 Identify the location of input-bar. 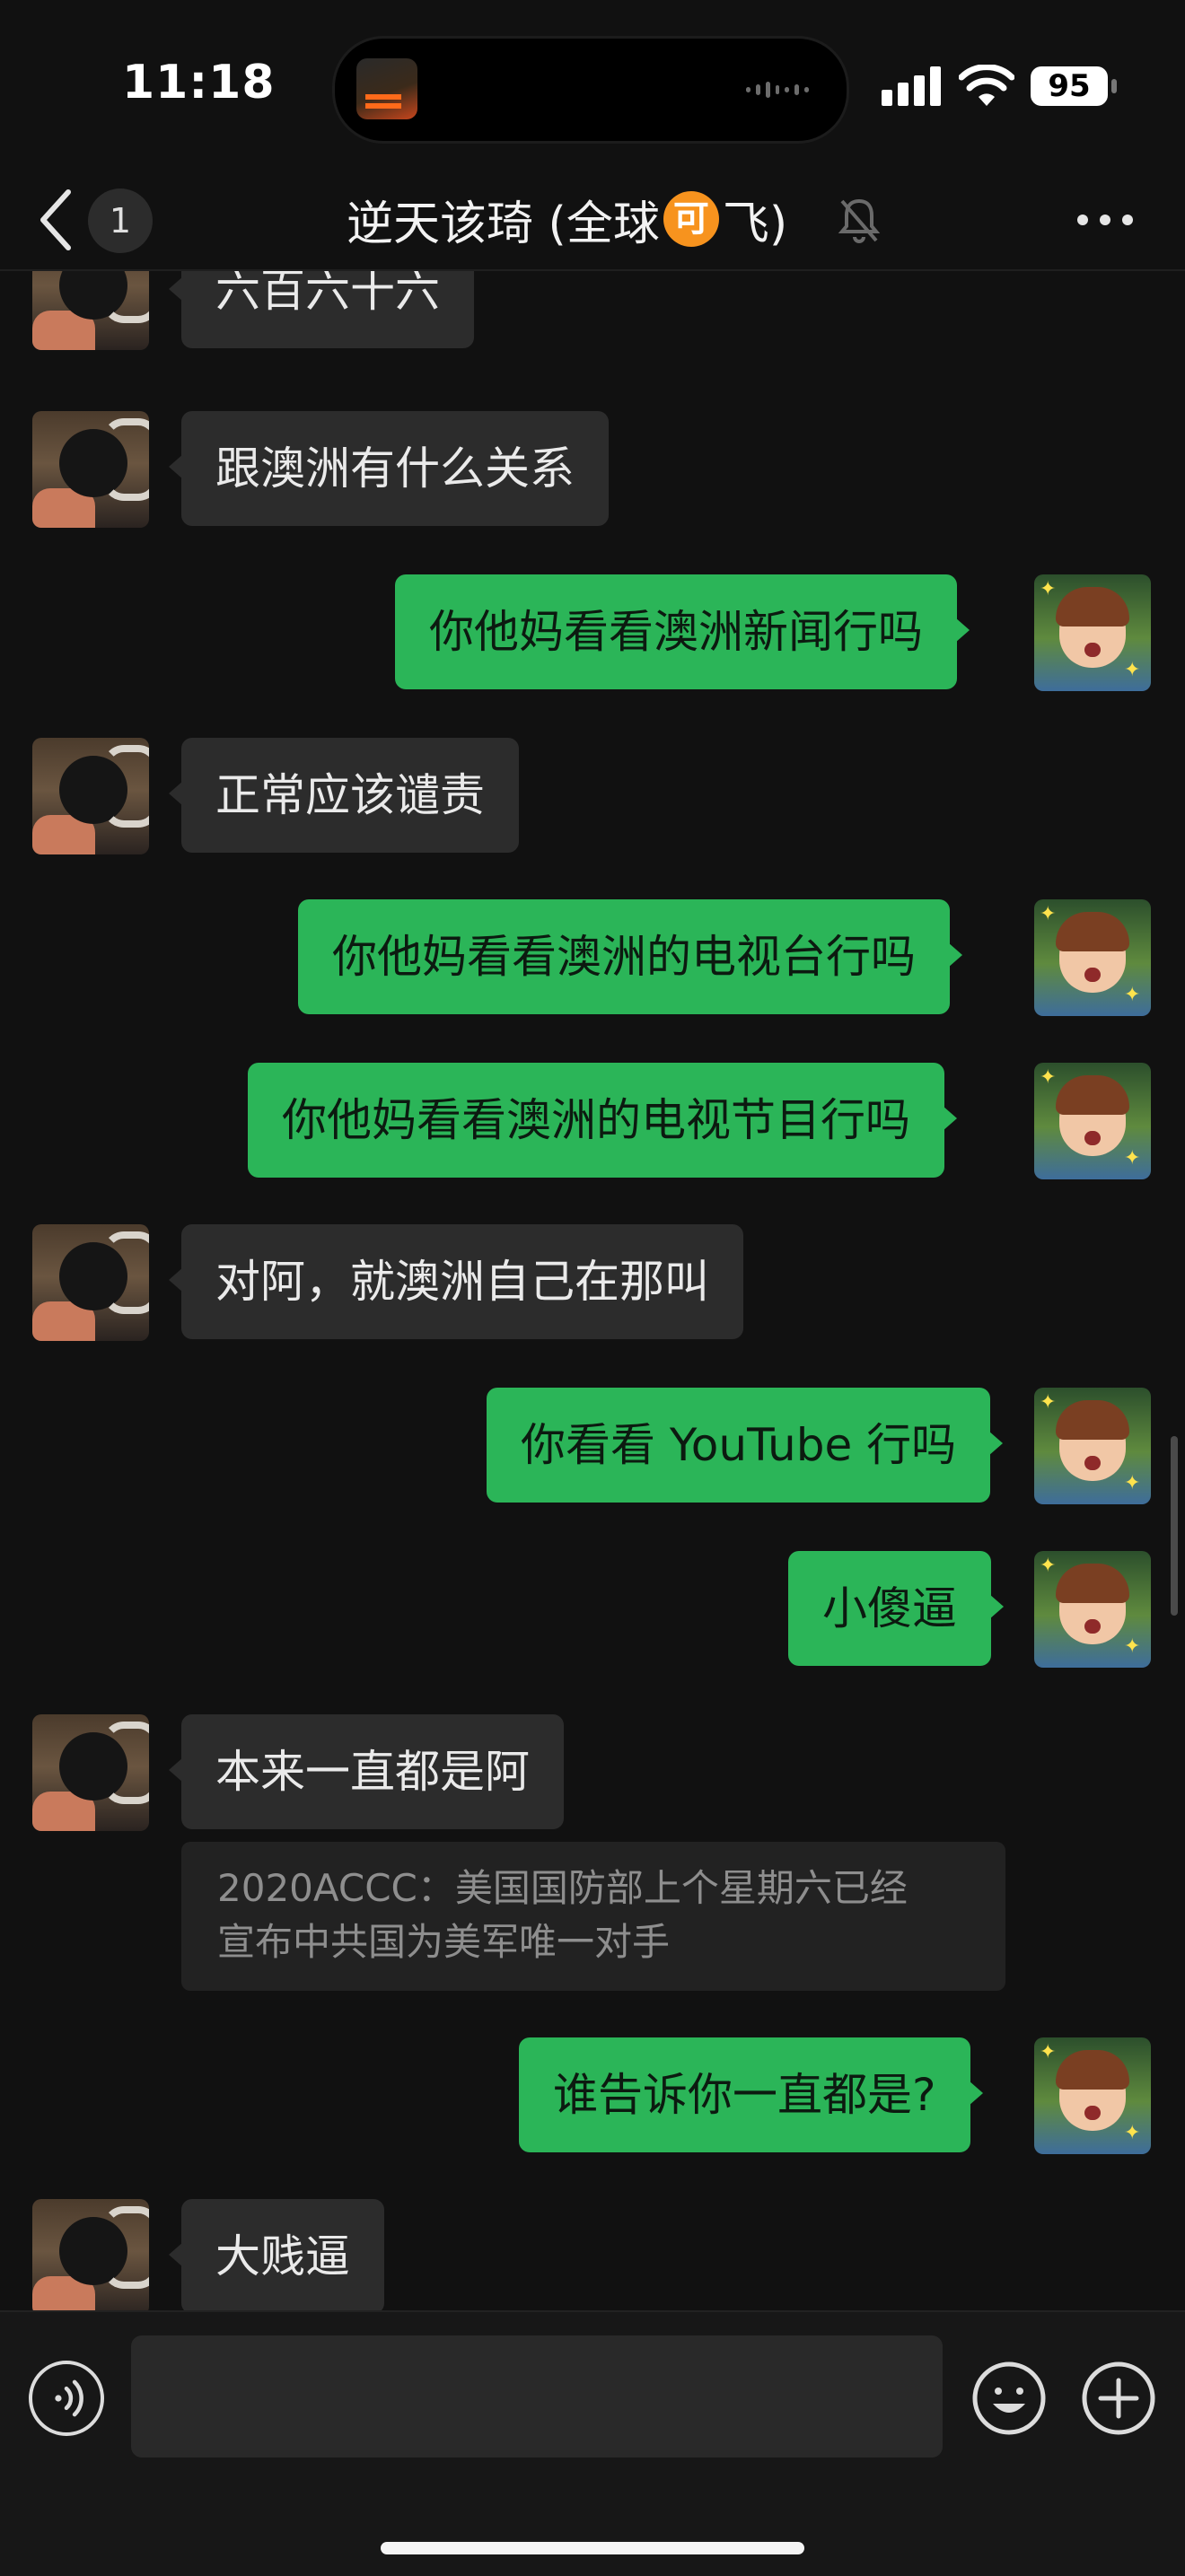
(592, 2443).